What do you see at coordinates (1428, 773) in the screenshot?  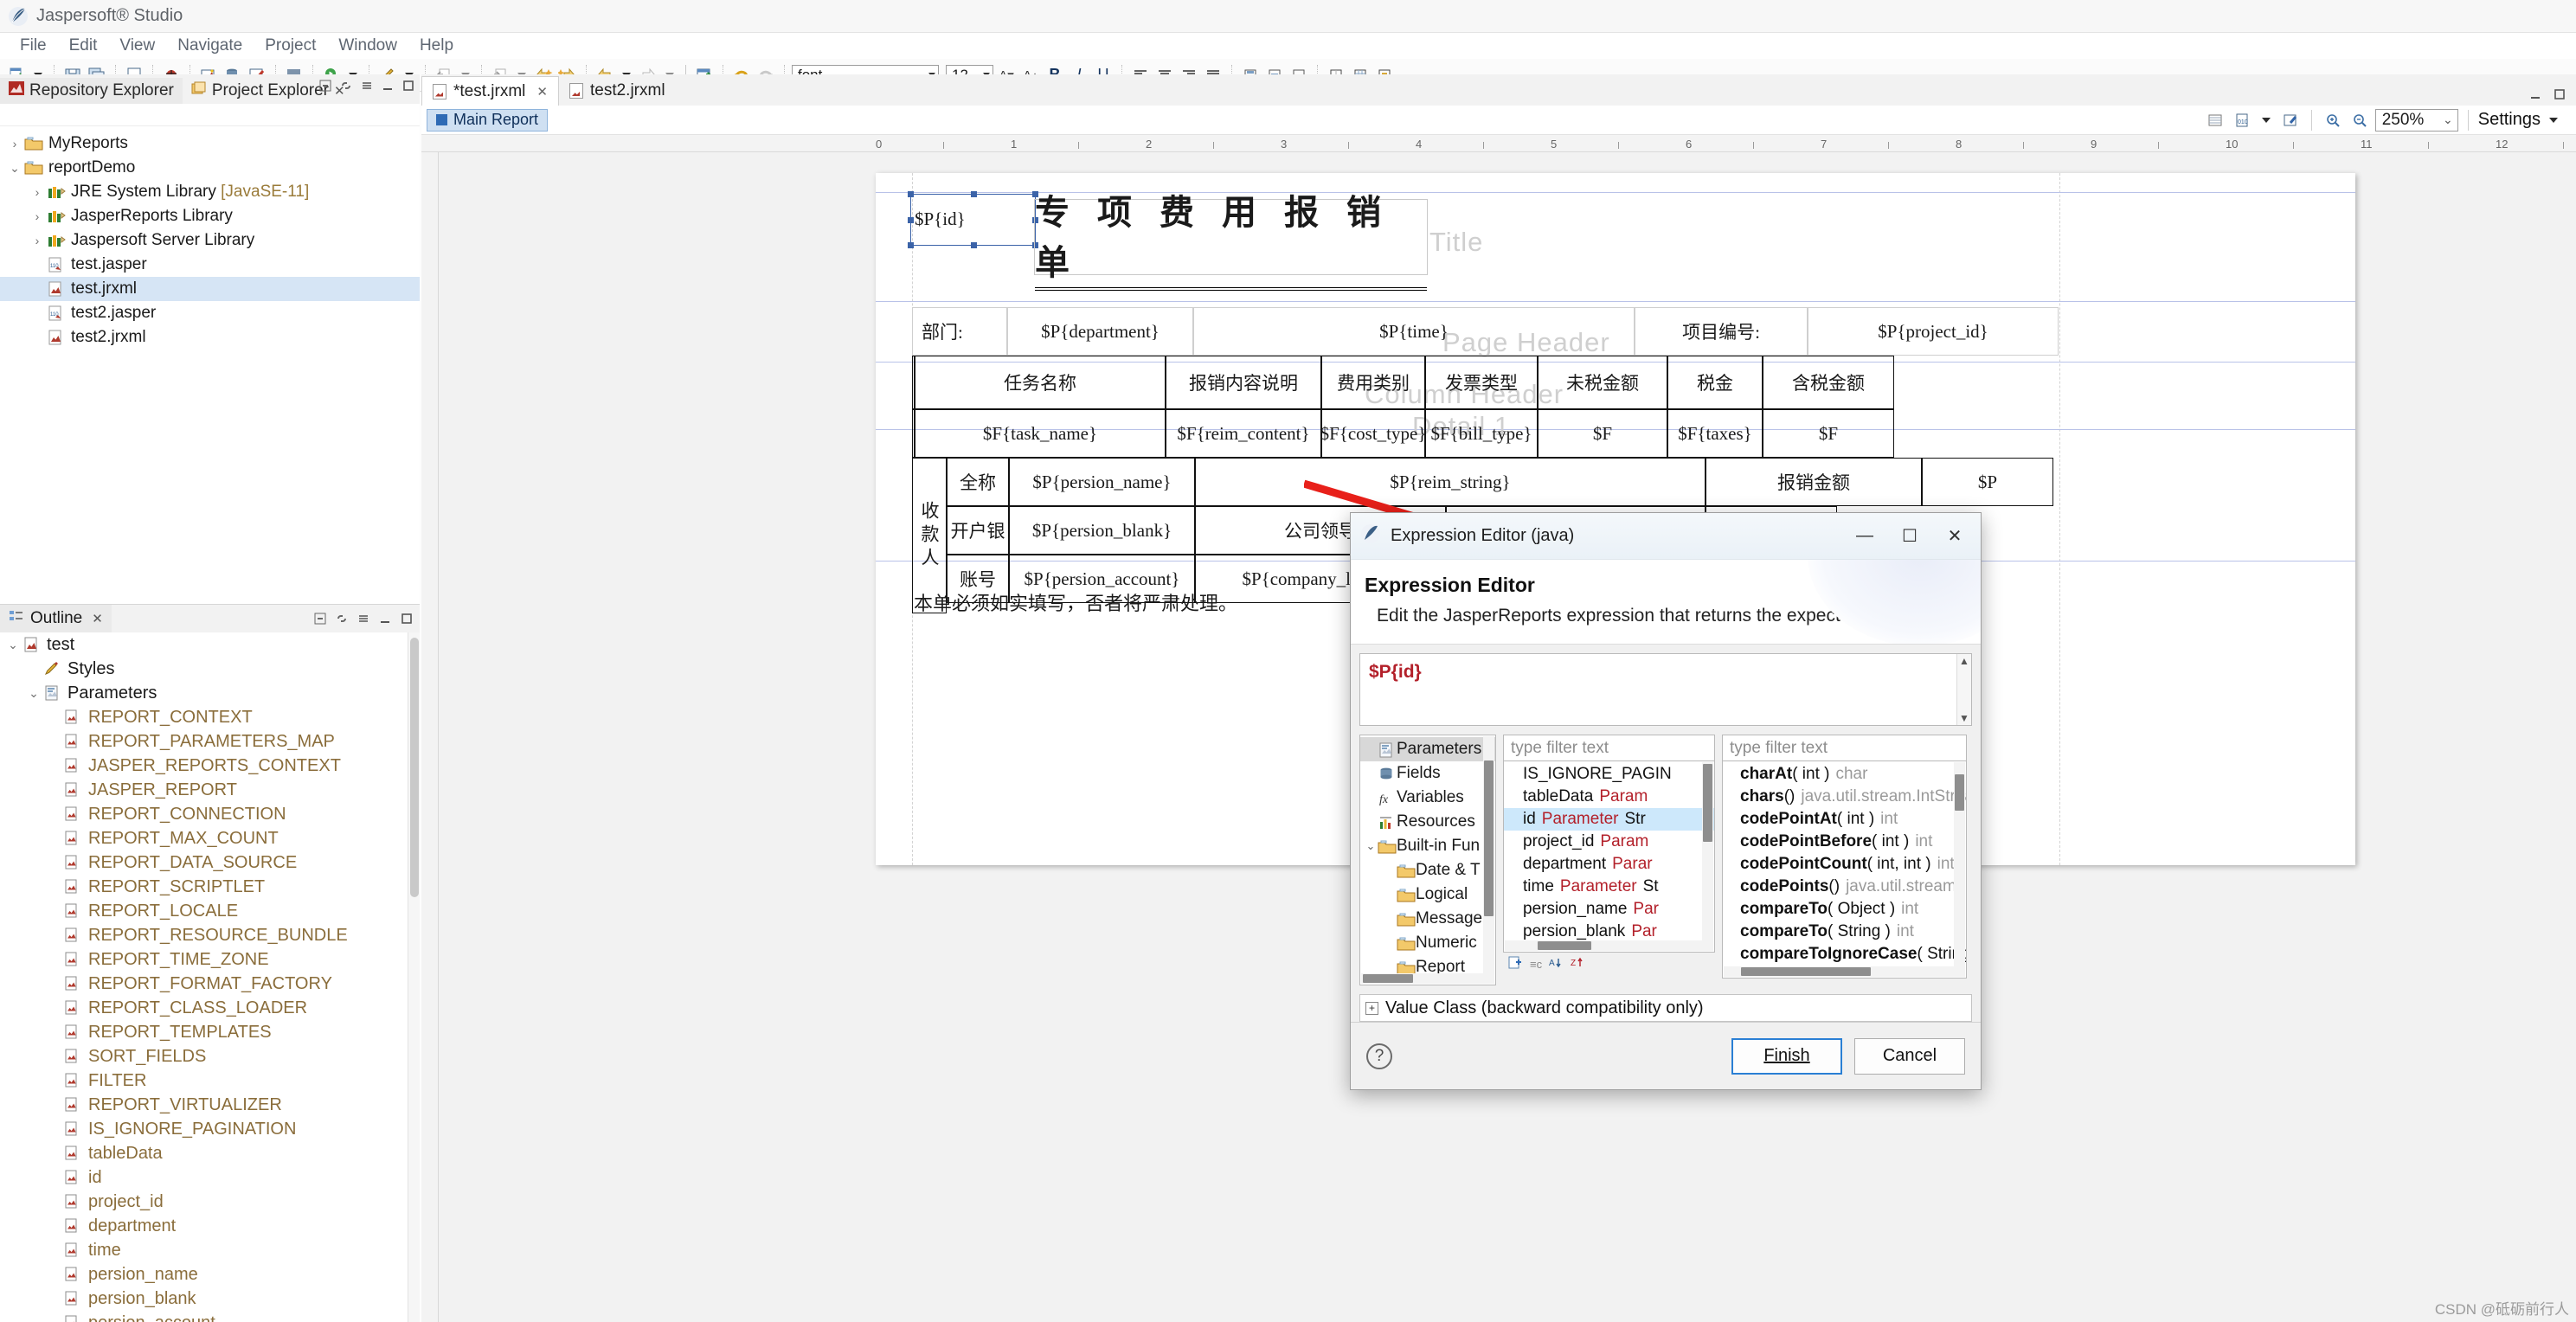 I see `category-item-fields: Fields` at bounding box center [1428, 773].